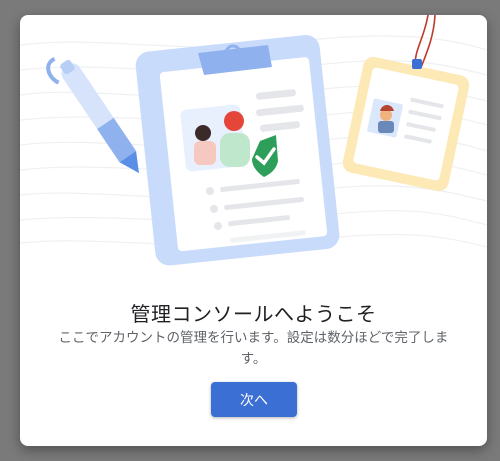 This screenshot has width=500, height=461. I want to click on pen-icon, so click(92, 115).